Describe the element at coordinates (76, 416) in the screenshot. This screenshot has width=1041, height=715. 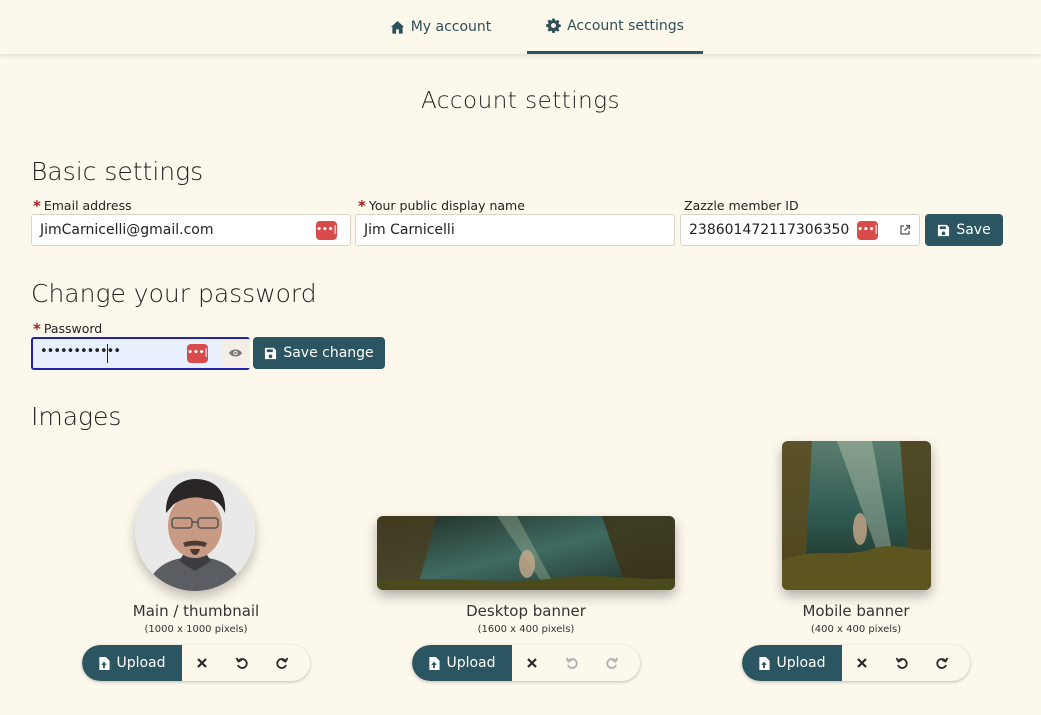
I see `images-heading: Images` at that location.